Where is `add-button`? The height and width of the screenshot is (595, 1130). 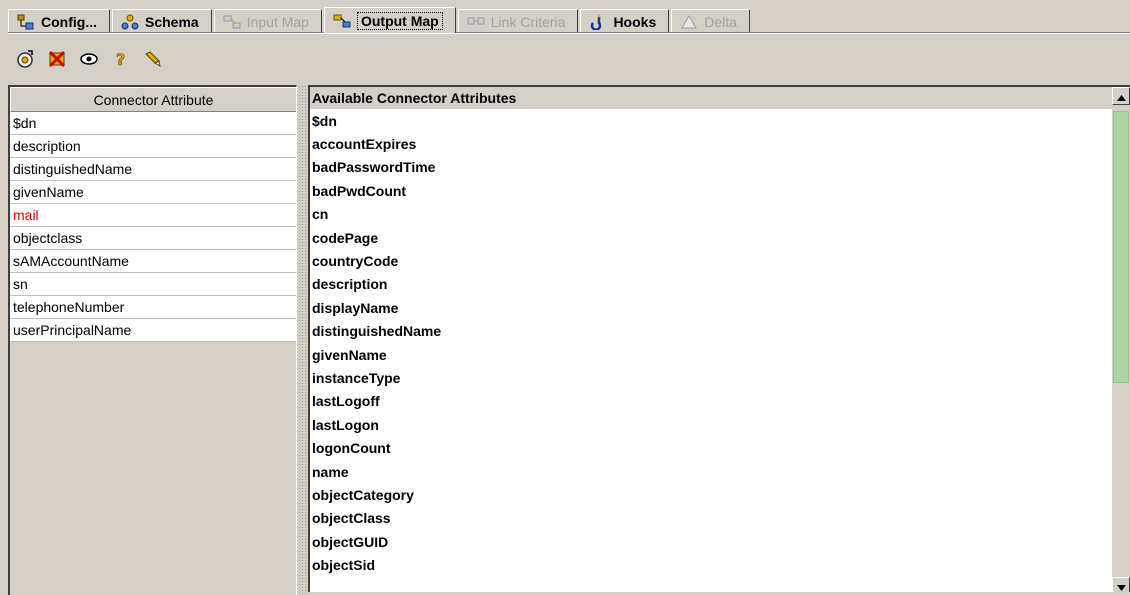 add-button is located at coordinates (25, 60).